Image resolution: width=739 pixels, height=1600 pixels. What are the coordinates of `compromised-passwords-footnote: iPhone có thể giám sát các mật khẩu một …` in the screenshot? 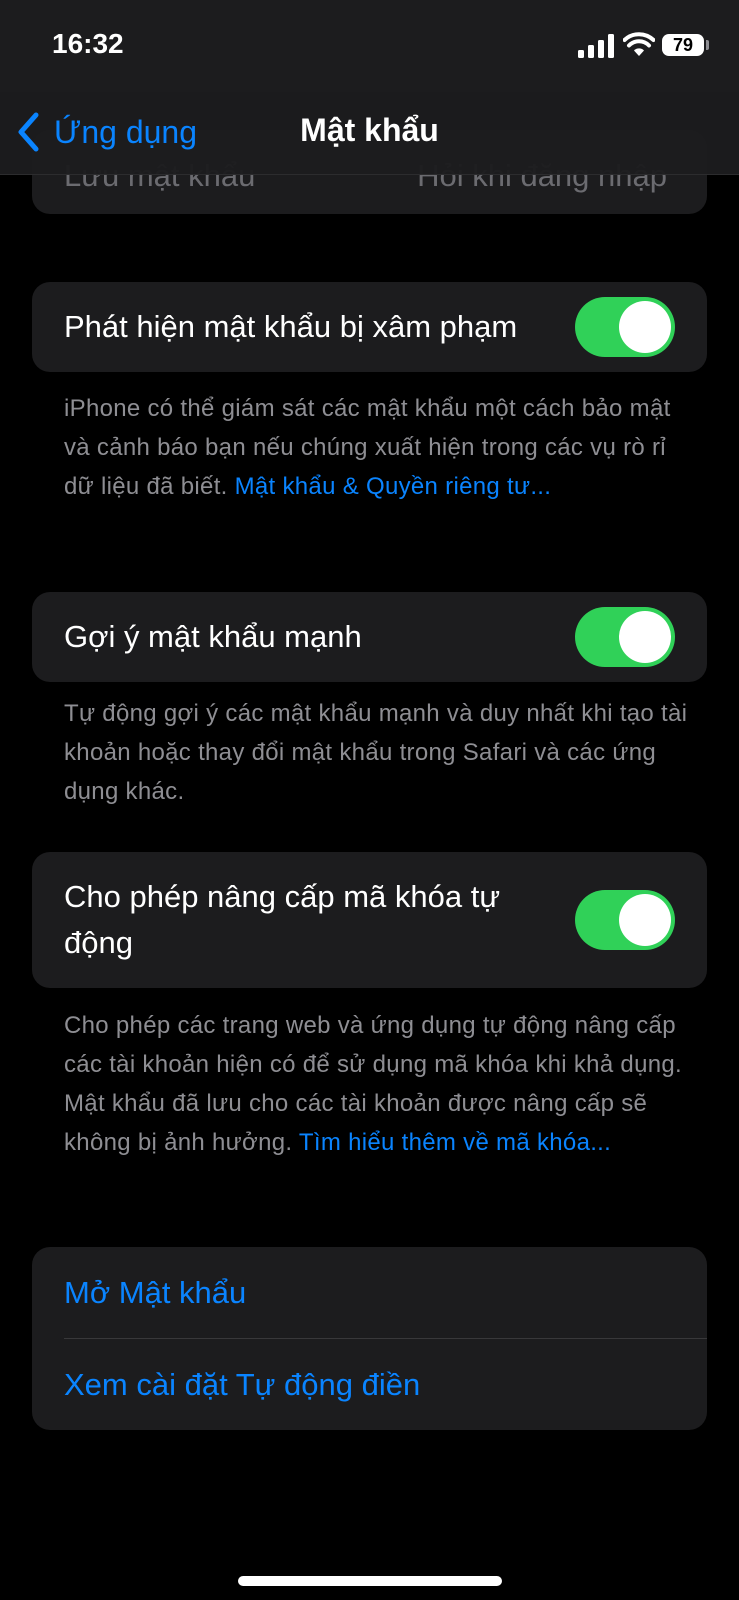 It's located at (379, 447).